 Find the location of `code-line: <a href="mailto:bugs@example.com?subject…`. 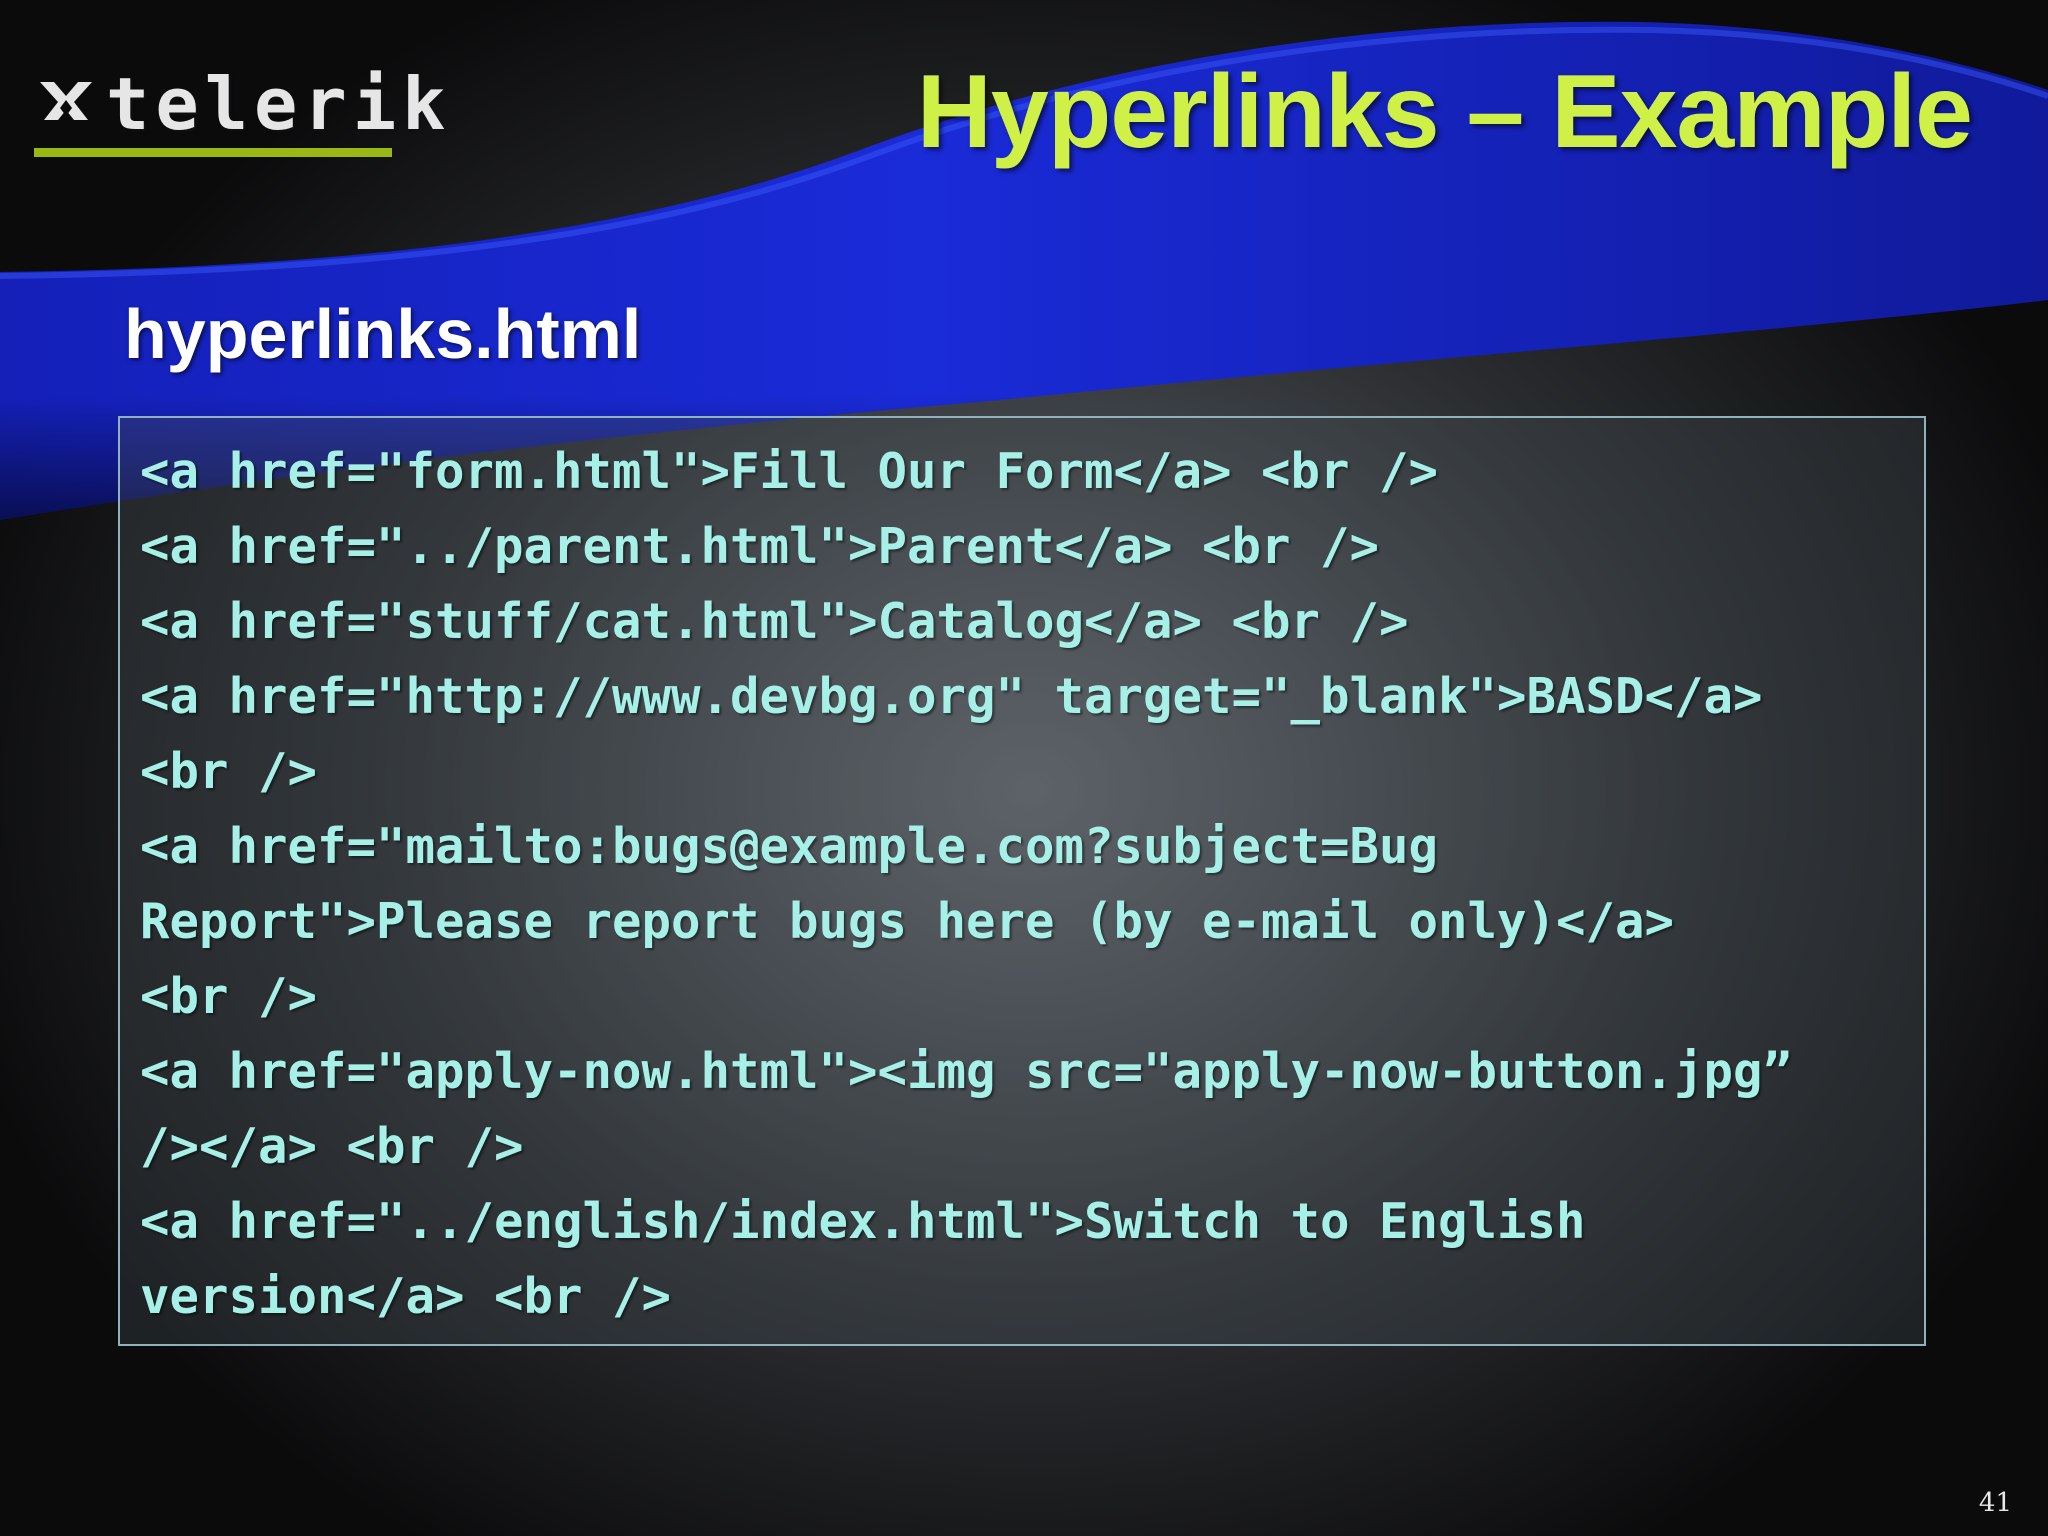

code-line: <a href="mailto:bugs@example.com?subject… is located at coordinates (789, 846).